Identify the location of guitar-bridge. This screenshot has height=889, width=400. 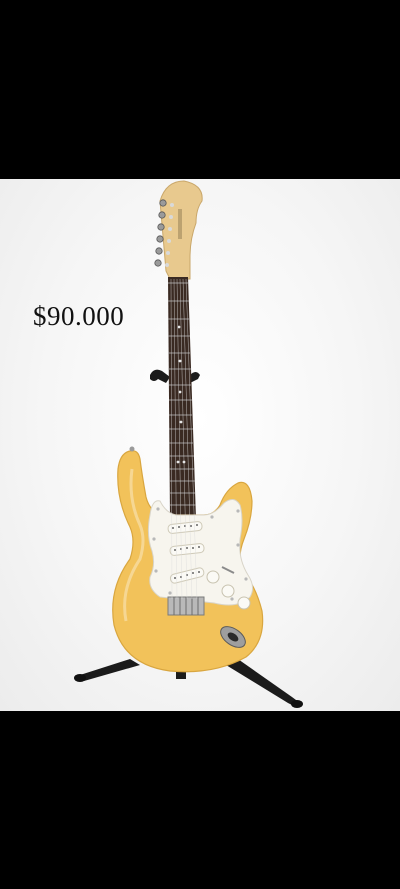
(186, 606).